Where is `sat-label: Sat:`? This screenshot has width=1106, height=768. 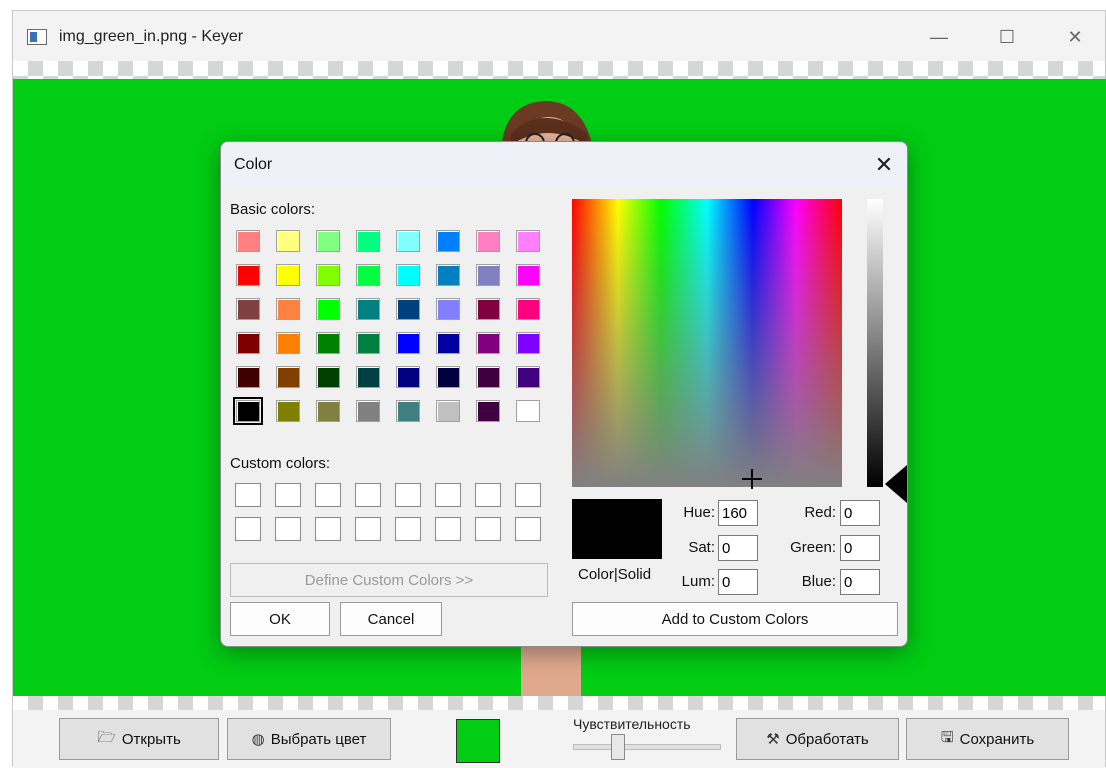 sat-label: Sat: is located at coordinates (701, 547).